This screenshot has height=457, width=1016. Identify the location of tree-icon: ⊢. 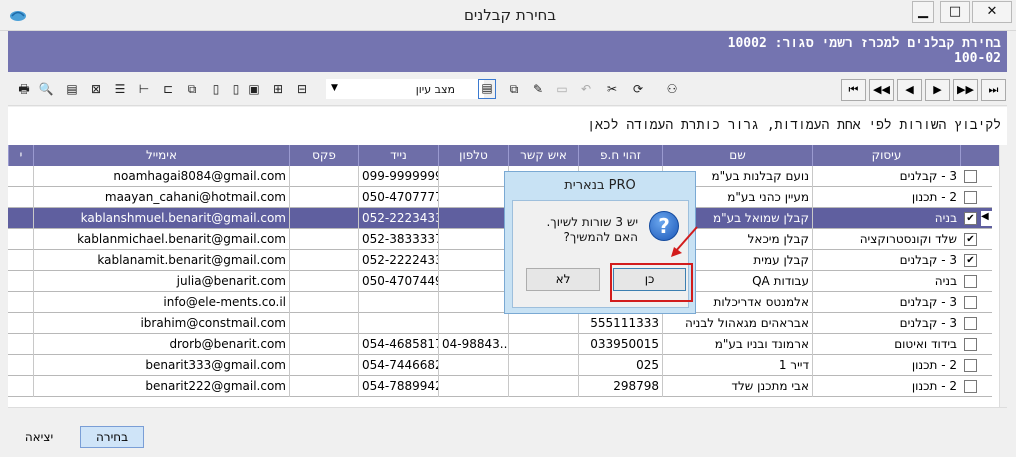
(144, 89).